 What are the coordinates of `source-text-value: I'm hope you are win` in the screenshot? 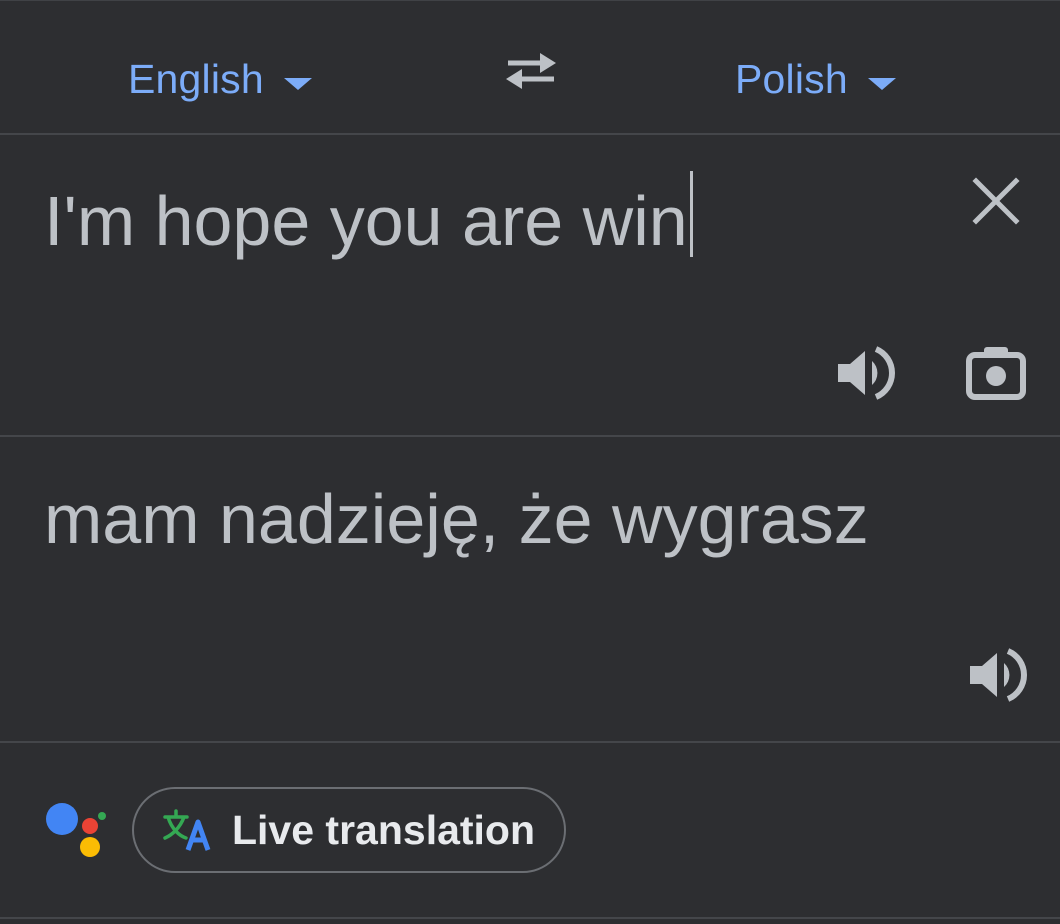 It's located at (366, 221).